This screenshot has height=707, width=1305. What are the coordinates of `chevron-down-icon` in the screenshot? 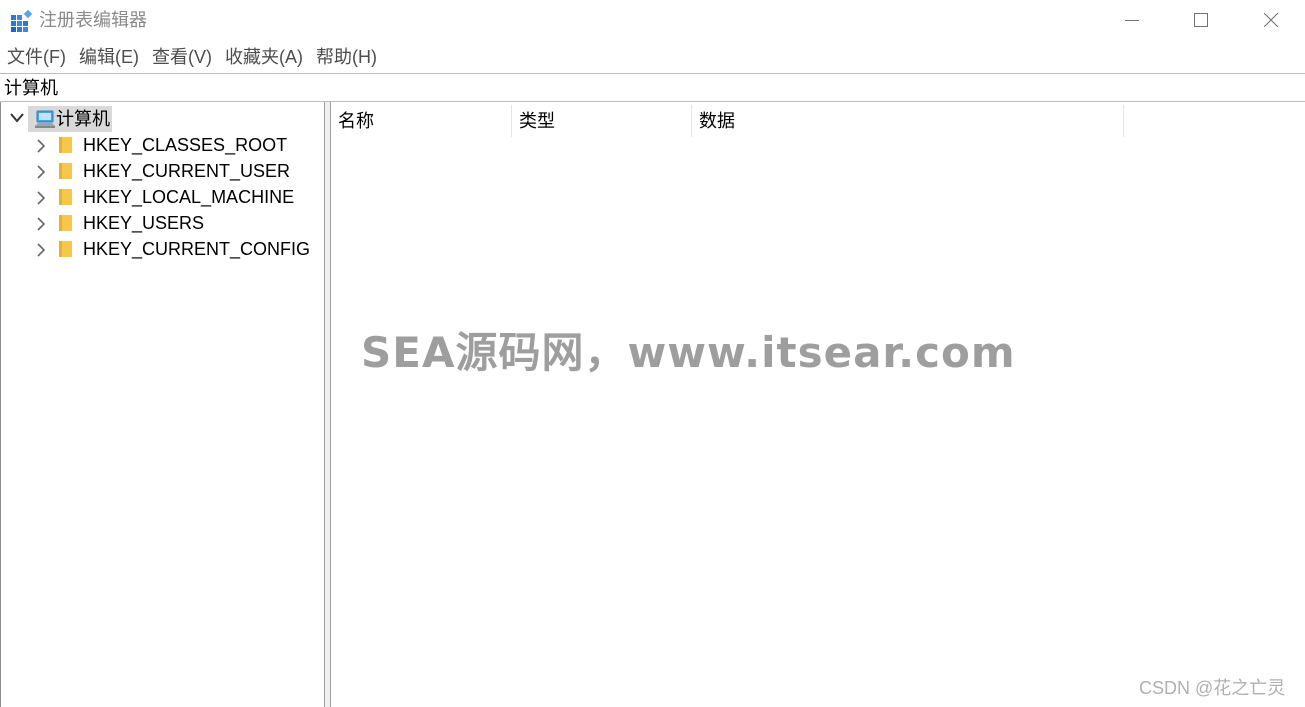 It's located at (17, 118).